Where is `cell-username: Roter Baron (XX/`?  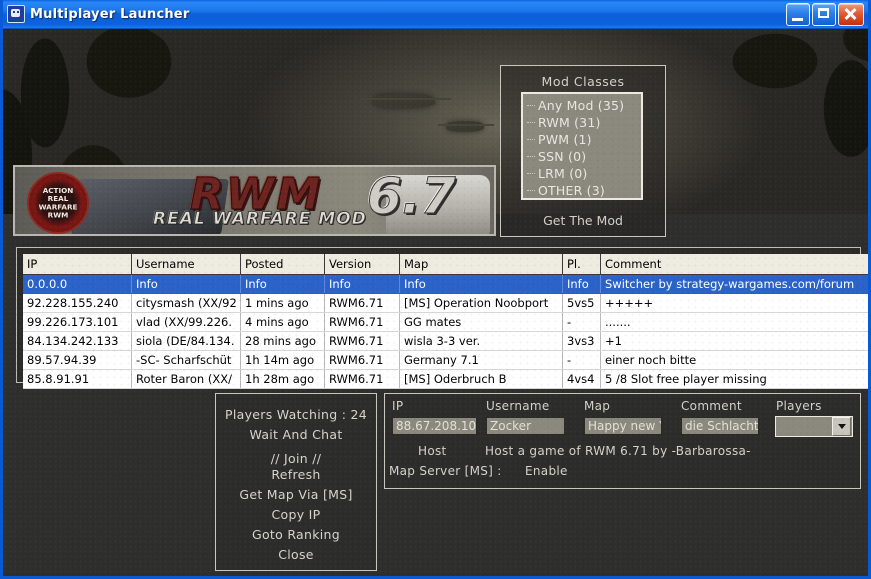
cell-username: Roter Baron (XX/ is located at coordinates (186, 379).